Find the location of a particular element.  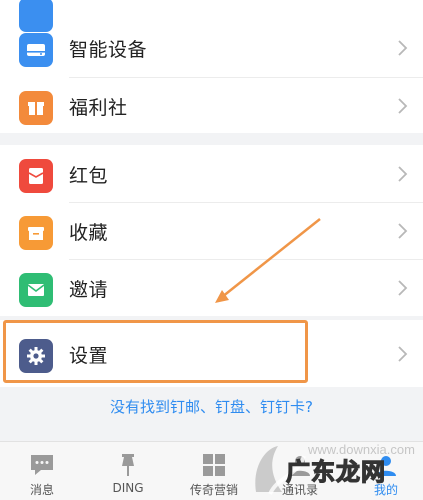

mail-icon is located at coordinates (36, 290).